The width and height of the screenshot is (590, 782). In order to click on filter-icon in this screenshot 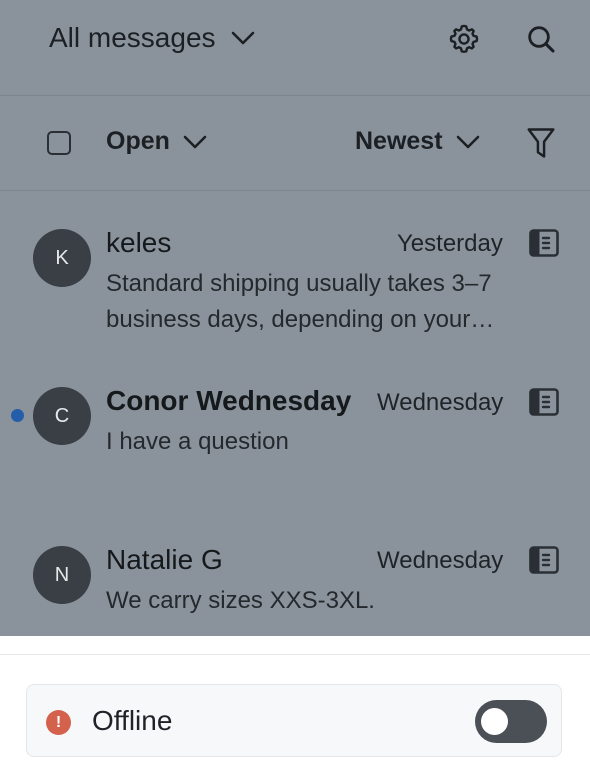, I will do `click(541, 143)`.